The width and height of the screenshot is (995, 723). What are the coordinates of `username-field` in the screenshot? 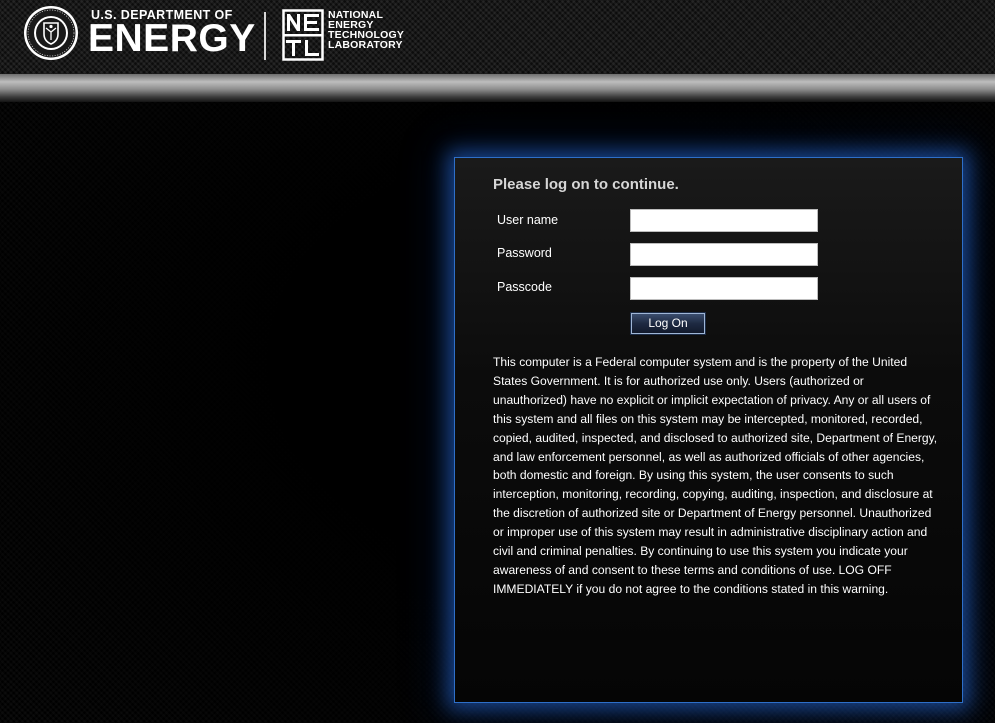 It's located at (724, 220).